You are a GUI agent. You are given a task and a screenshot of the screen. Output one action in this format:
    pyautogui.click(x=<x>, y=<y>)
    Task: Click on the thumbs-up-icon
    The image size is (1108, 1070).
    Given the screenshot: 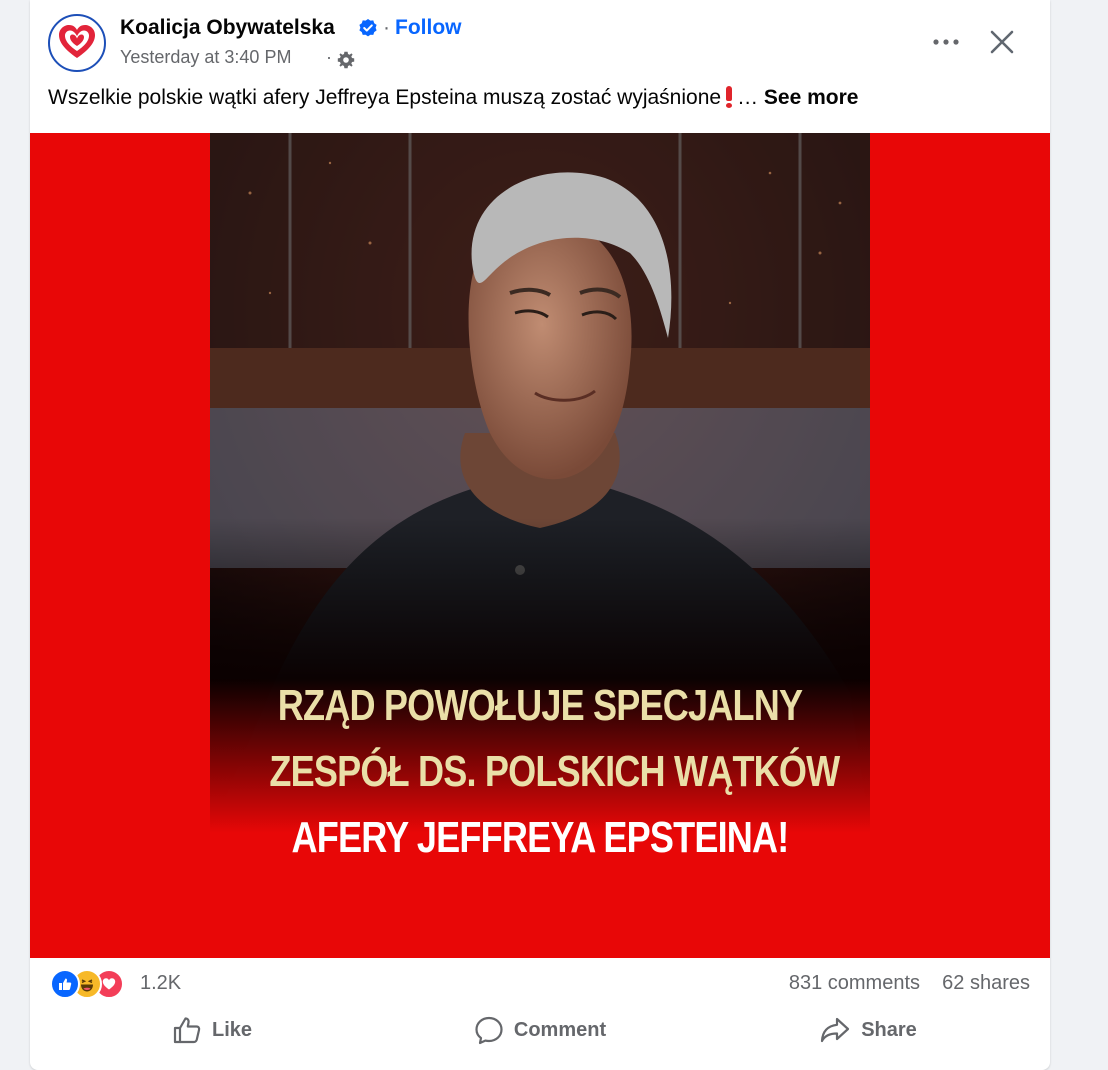 What is the action you would take?
    pyautogui.click(x=187, y=1030)
    